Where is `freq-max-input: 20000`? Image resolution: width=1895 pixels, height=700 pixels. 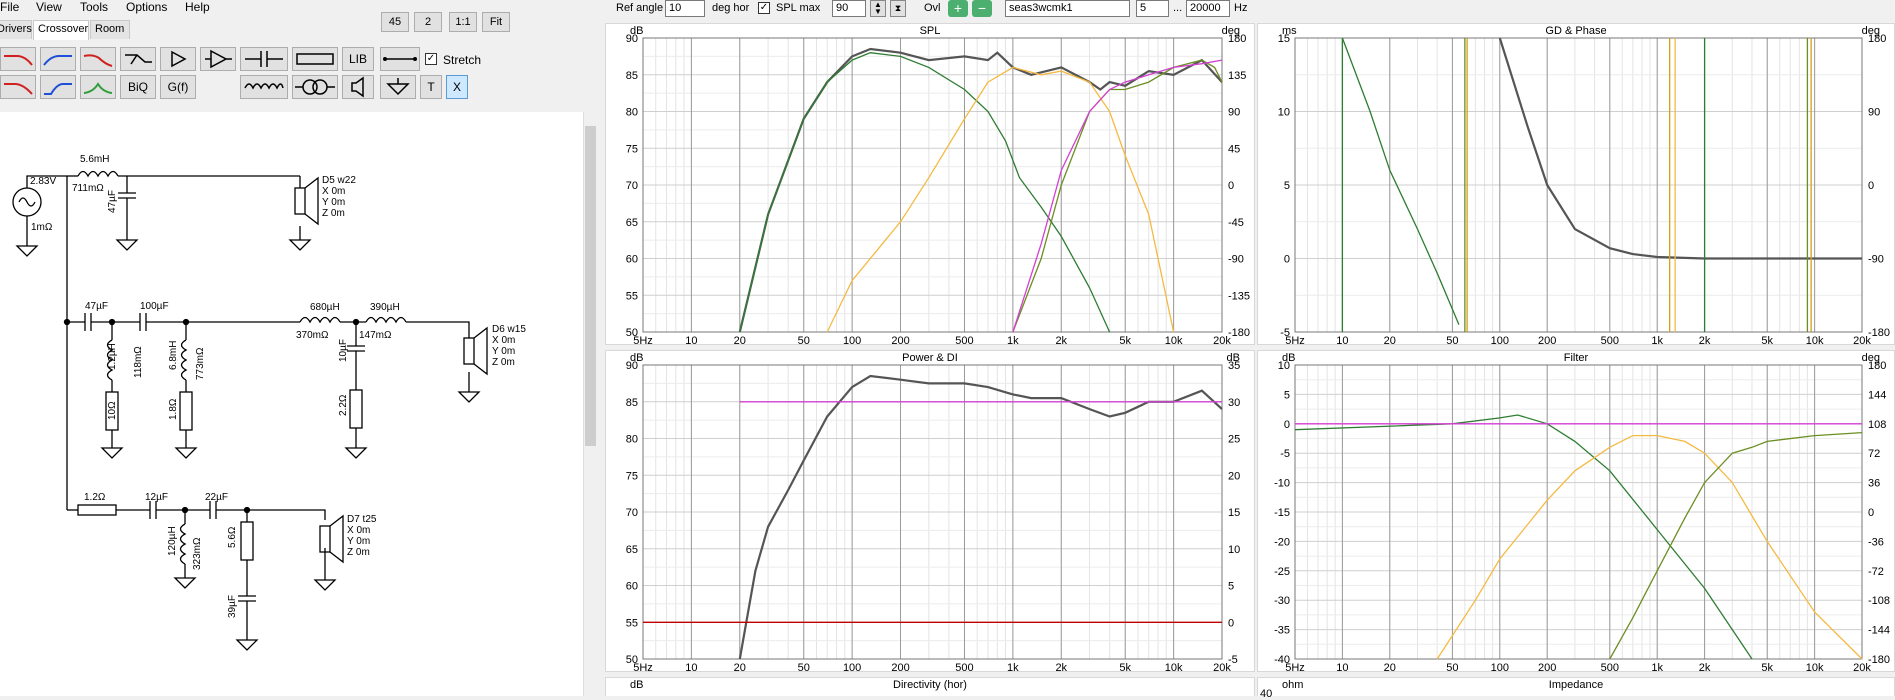 freq-max-input: 20000 is located at coordinates (1208, 8).